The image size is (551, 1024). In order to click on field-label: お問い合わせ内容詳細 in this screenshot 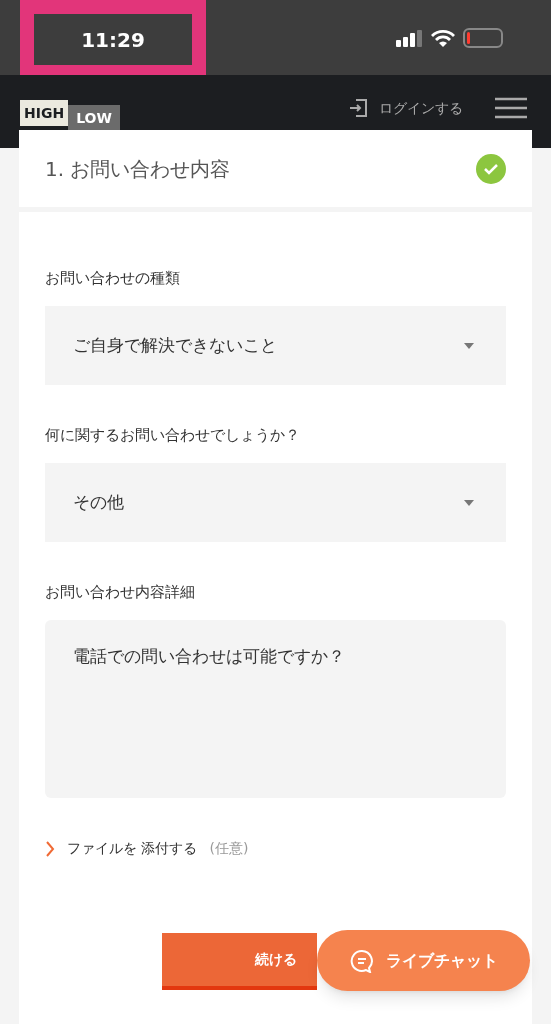, I will do `click(120, 592)`.